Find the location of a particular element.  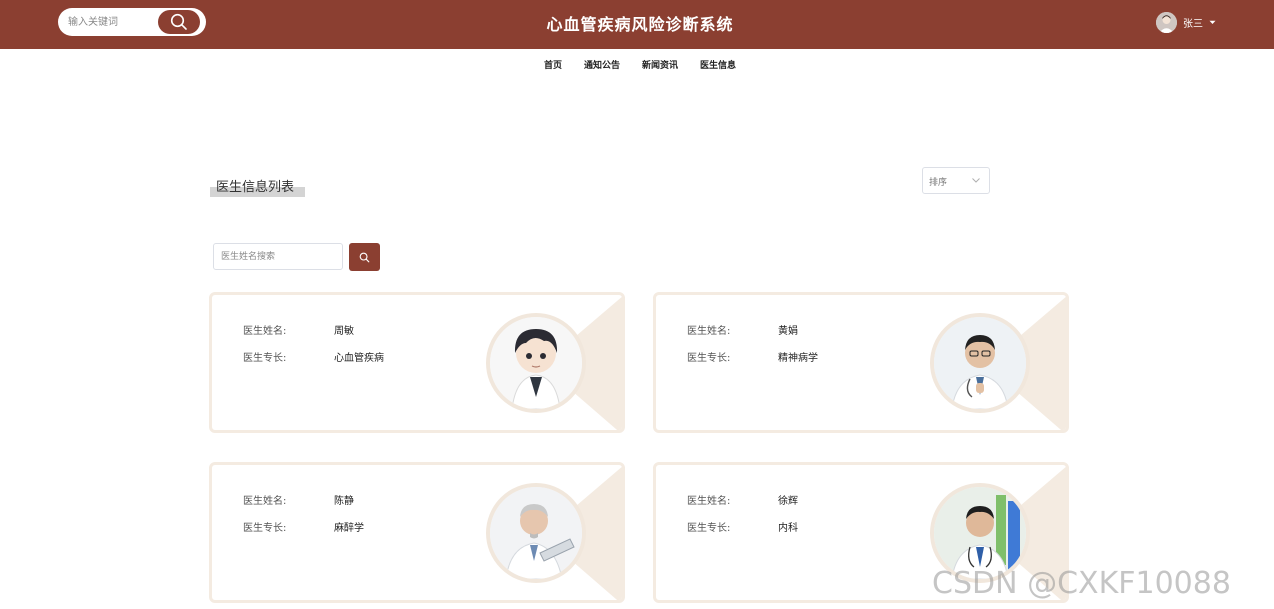

page-title: 医生信息列表 is located at coordinates (255, 187).